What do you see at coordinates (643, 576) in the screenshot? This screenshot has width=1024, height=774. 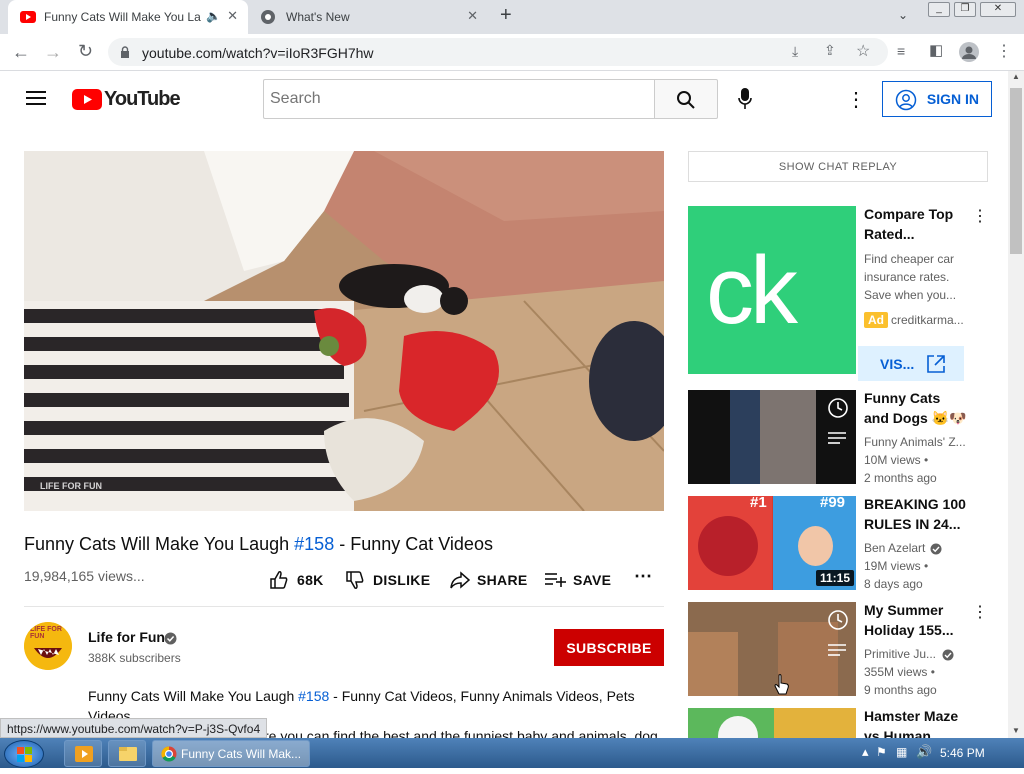 I see `more-actions-icon: ⋯` at bounding box center [643, 576].